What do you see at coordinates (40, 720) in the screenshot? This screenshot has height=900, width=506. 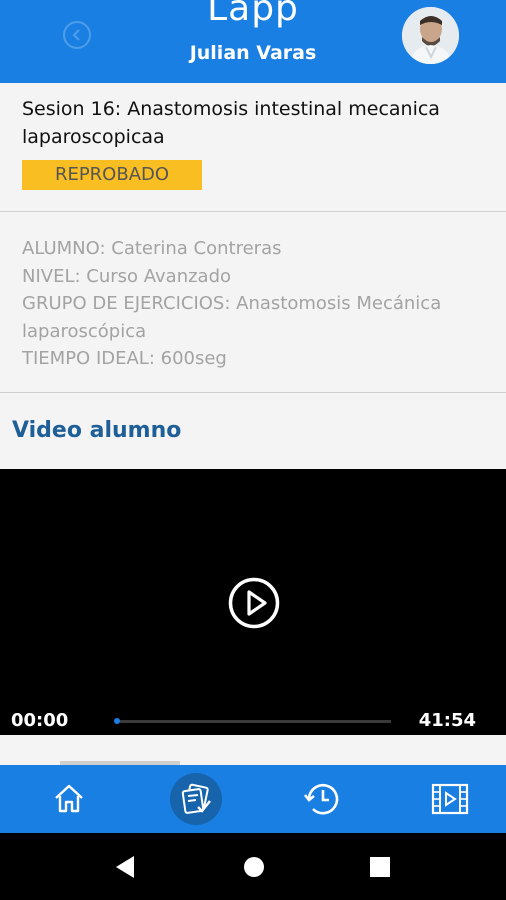 I see `current-time: 00:00` at bounding box center [40, 720].